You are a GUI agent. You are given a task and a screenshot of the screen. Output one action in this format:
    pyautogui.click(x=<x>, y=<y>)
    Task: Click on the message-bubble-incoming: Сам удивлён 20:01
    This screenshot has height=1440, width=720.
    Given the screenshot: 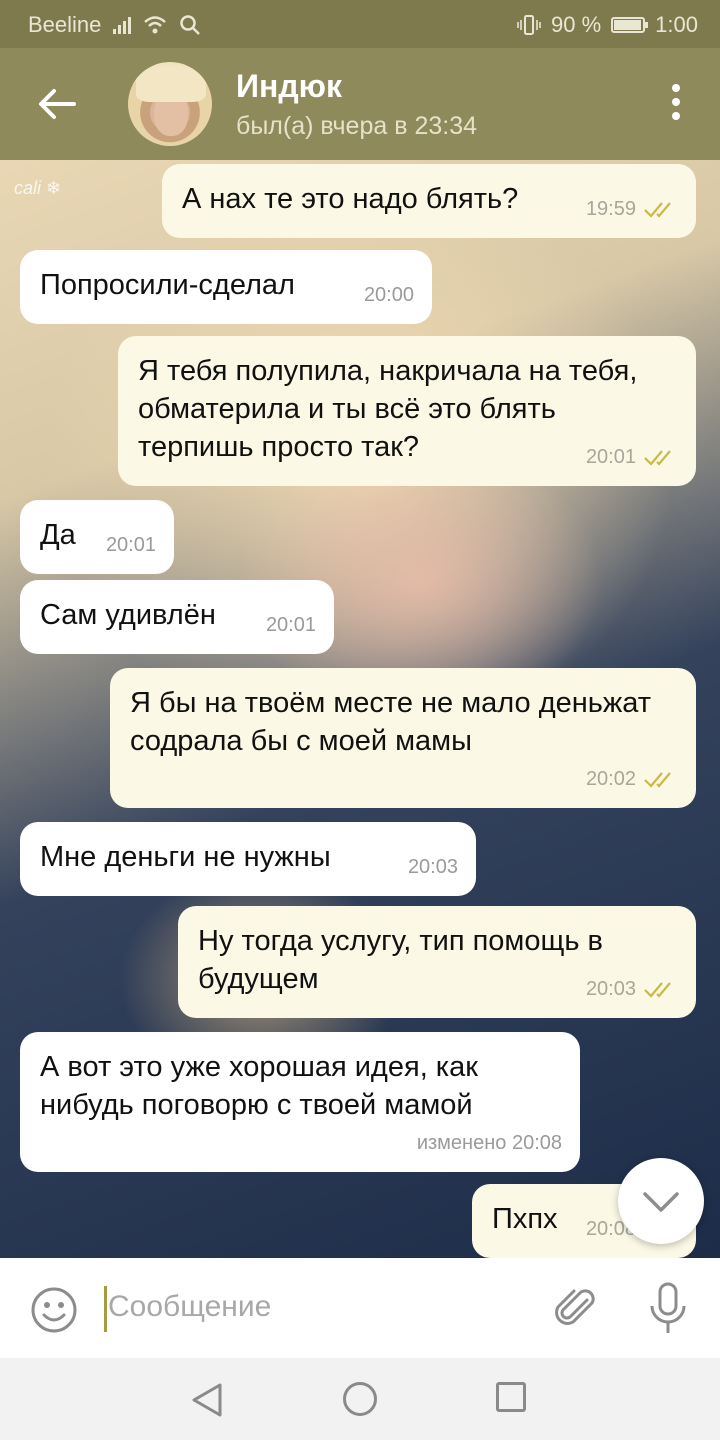 What is the action you would take?
    pyautogui.click(x=177, y=617)
    